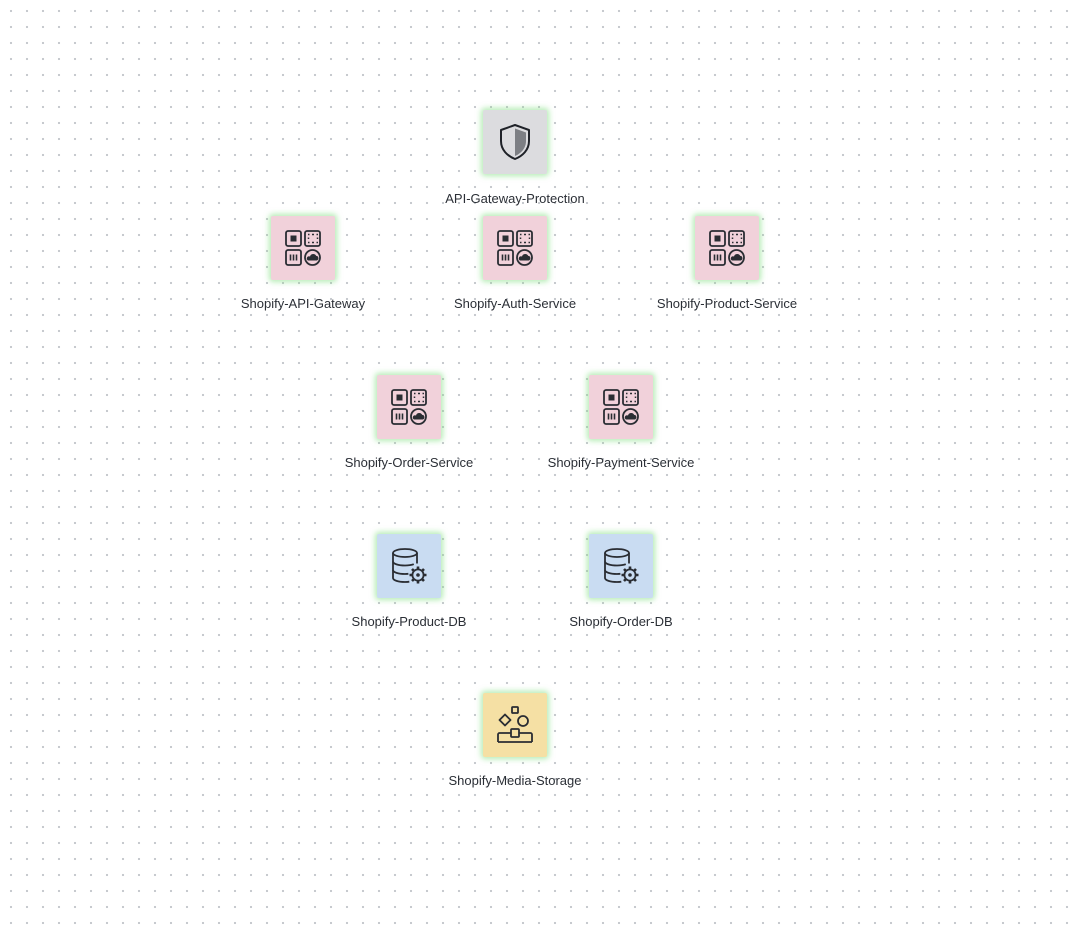 This screenshot has width=1078, height=928. What do you see at coordinates (409, 462) in the screenshot?
I see `node-label: Shopify-Order-Service` at bounding box center [409, 462].